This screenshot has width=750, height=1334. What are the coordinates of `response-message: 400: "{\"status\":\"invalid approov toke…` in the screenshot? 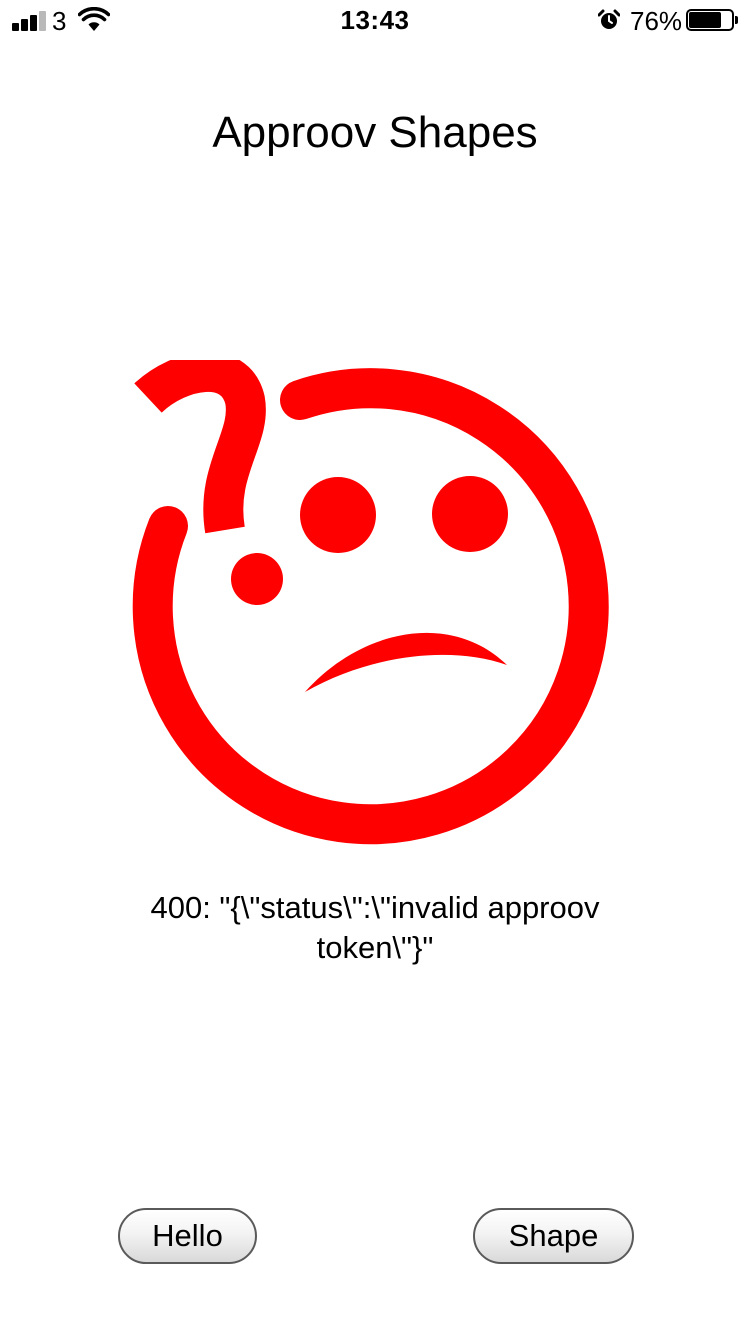 It's located at (375, 927).